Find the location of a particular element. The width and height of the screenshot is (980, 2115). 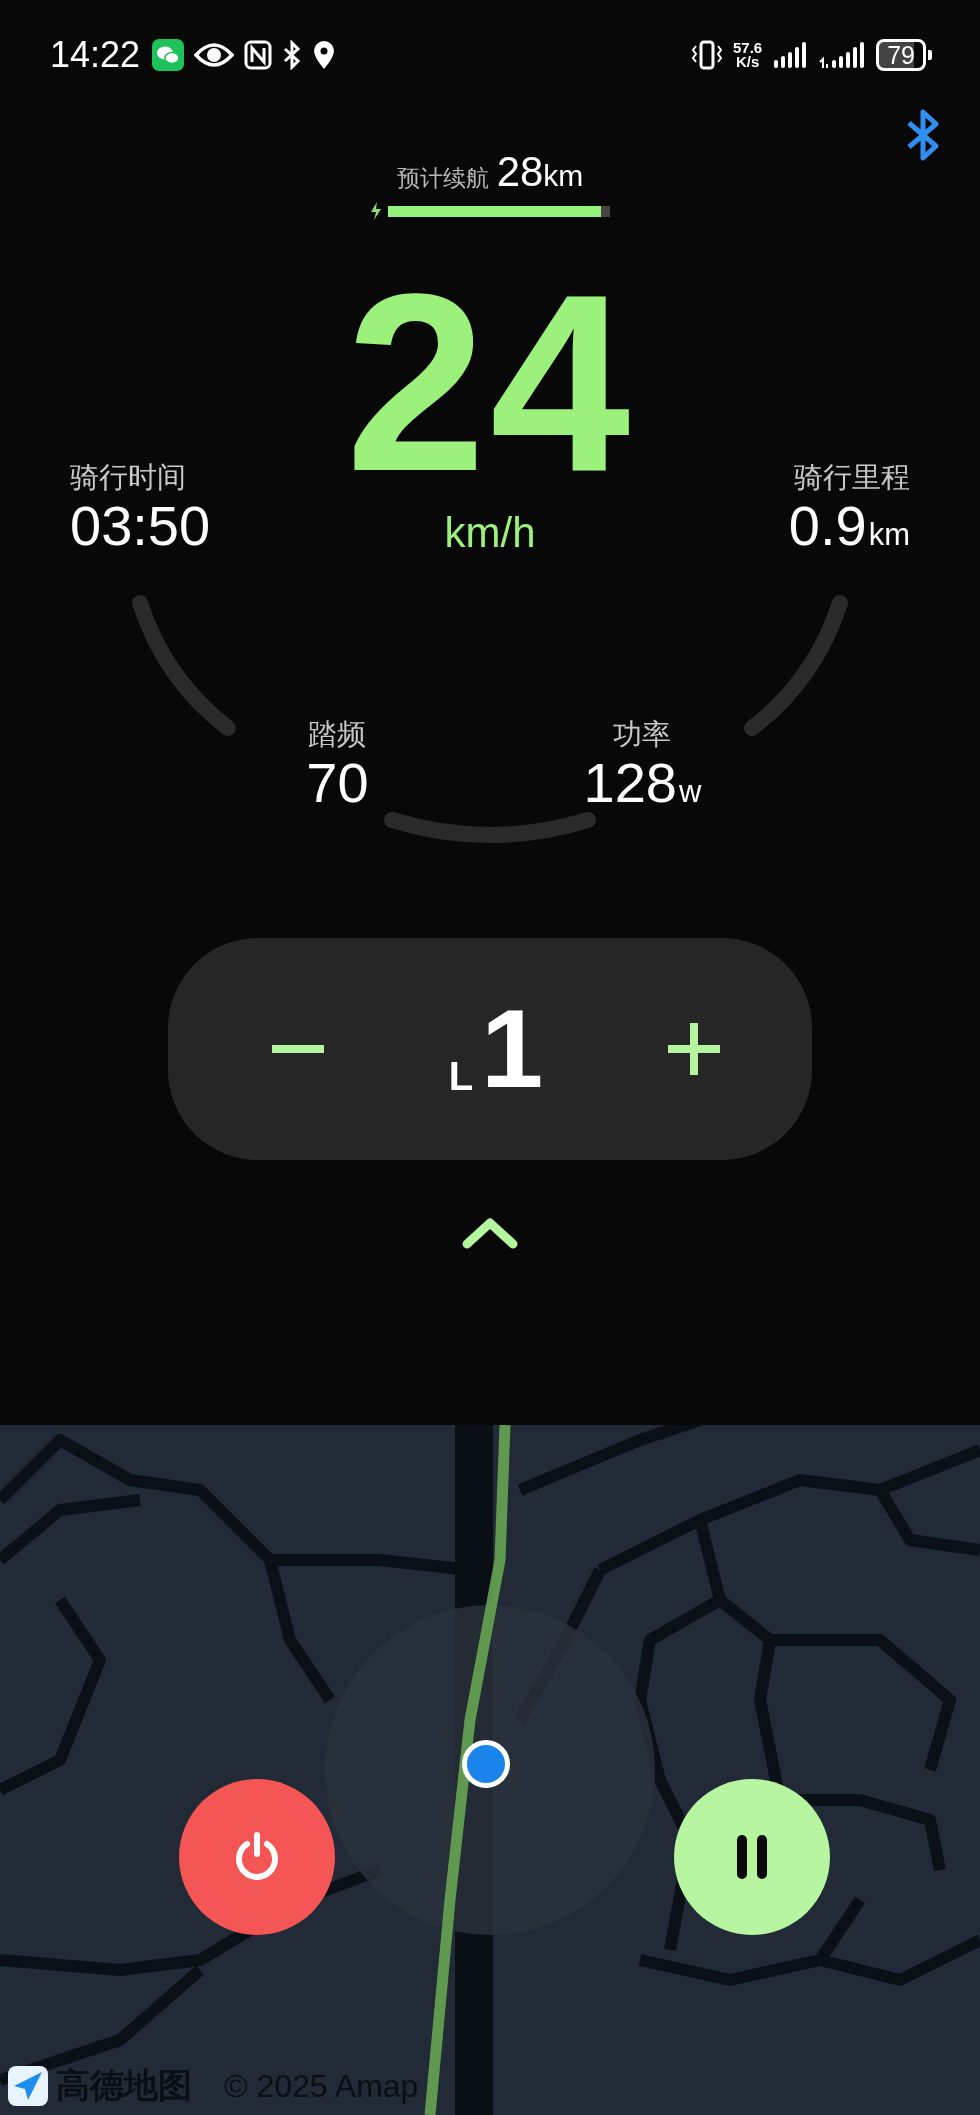

gear-level: 1 is located at coordinates (512, 1049).